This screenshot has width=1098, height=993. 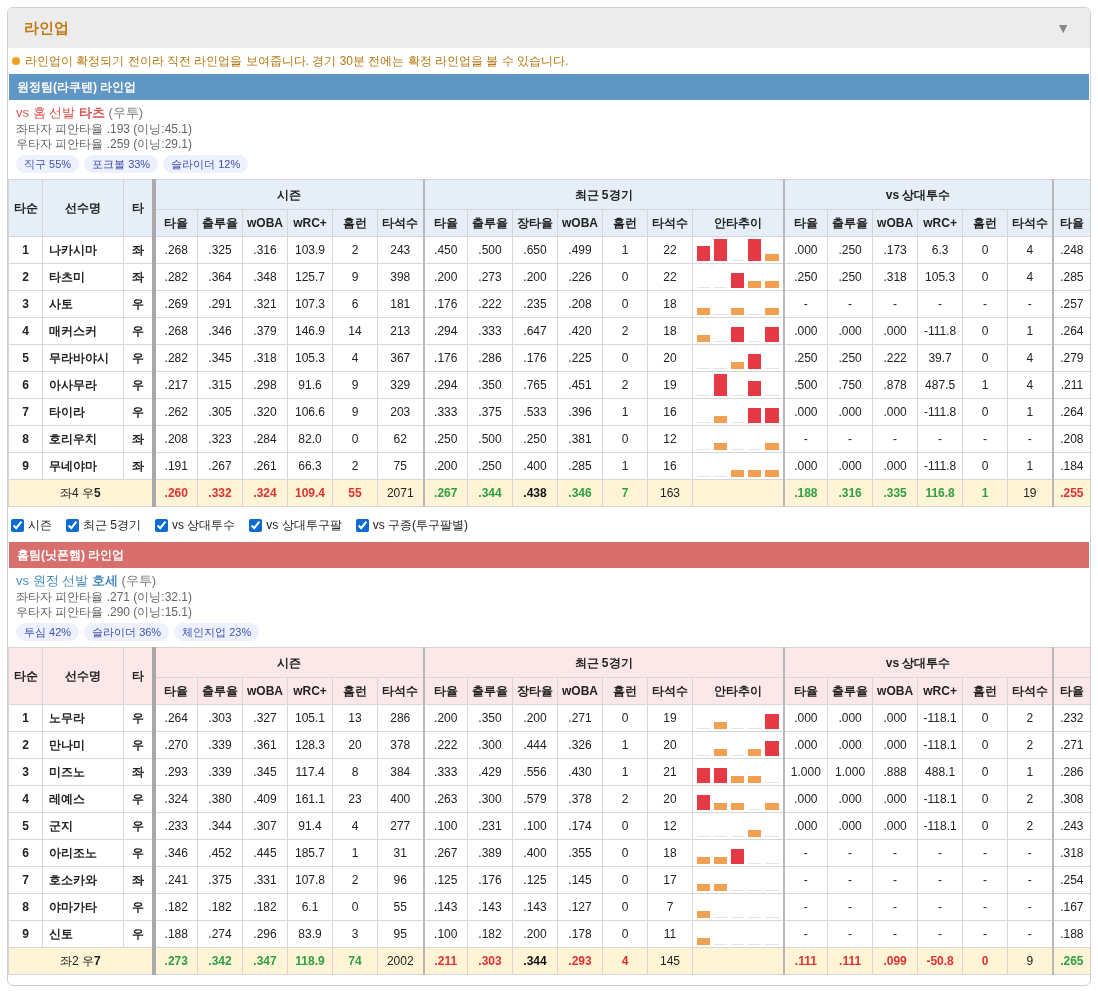 What do you see at coordinates (420, 525) in the screenshot?
I see `checkbox-label: vs 구종(투구팔별)` at bounding box center [420, 525].